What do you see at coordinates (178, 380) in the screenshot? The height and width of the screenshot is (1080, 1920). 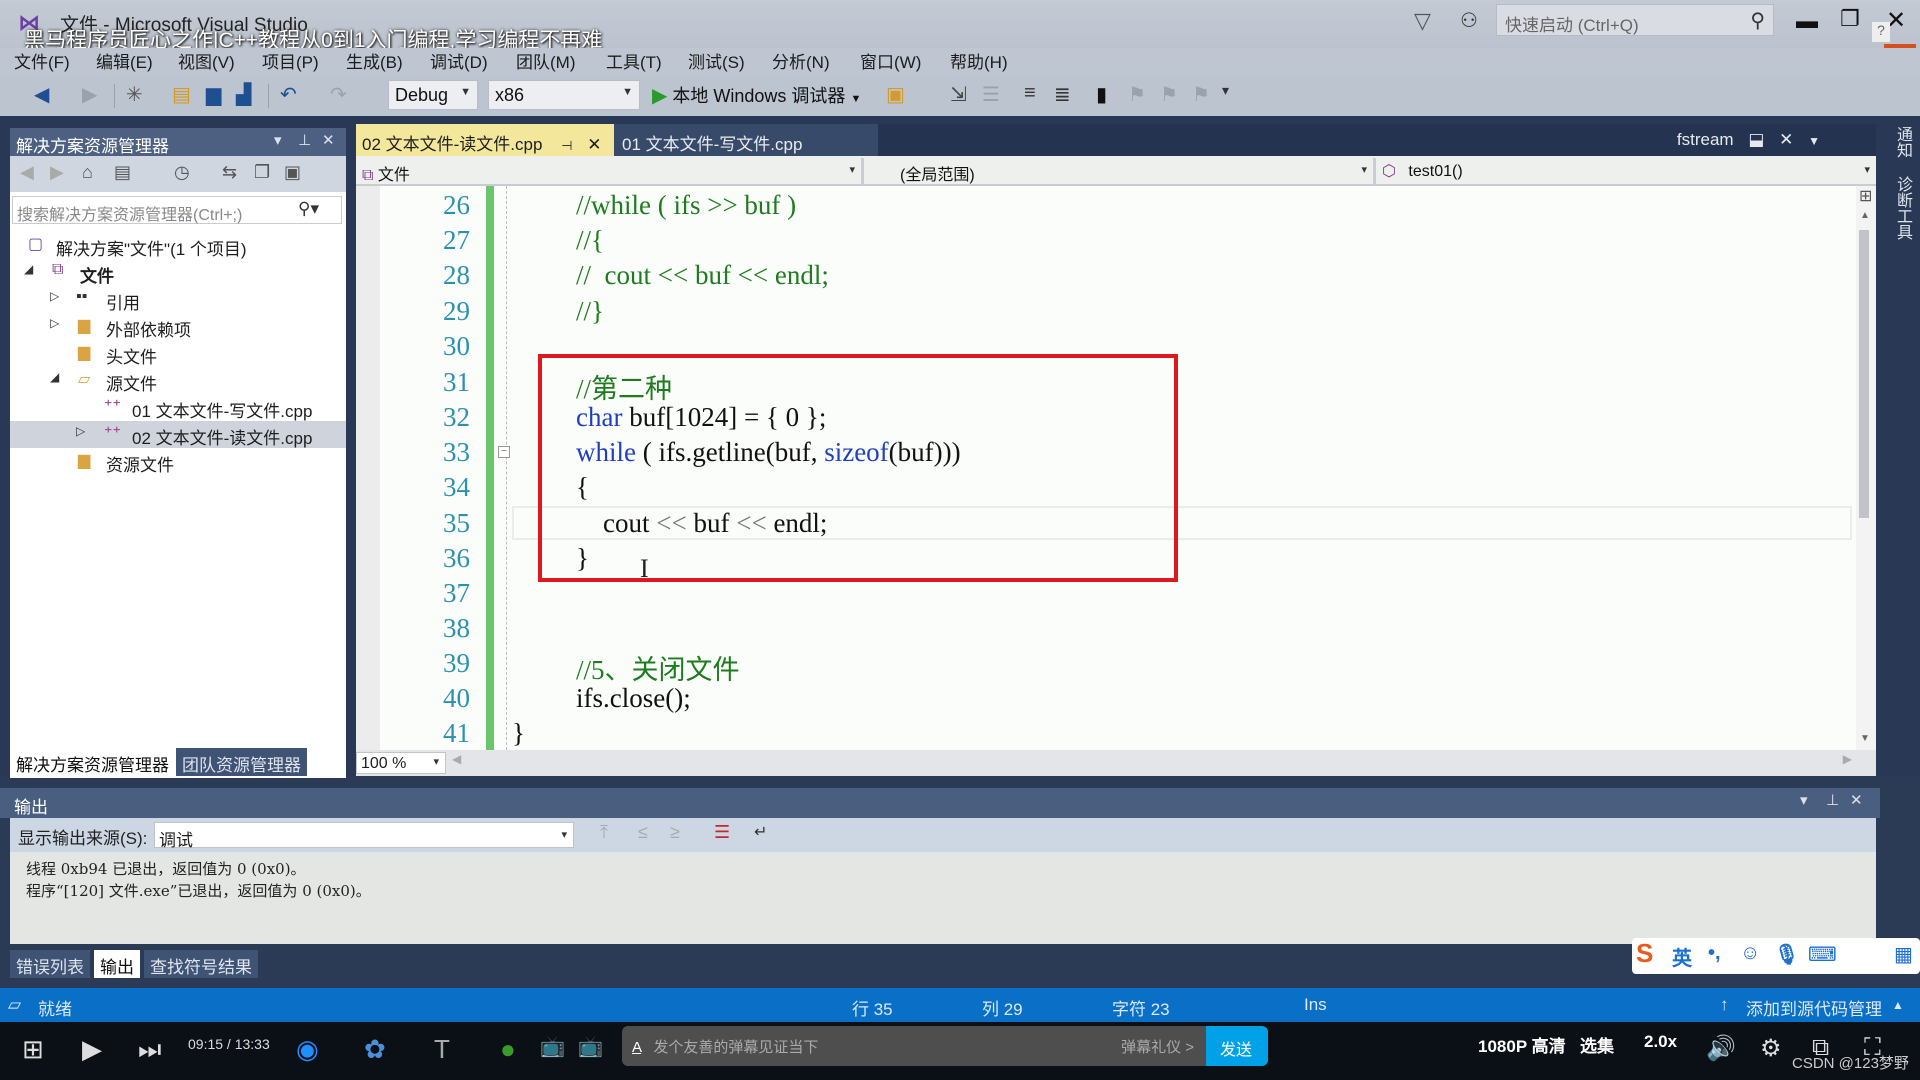 I see `tree-item-source-files: ◢ ▱ 源文件` at bounding box center [178, 380].